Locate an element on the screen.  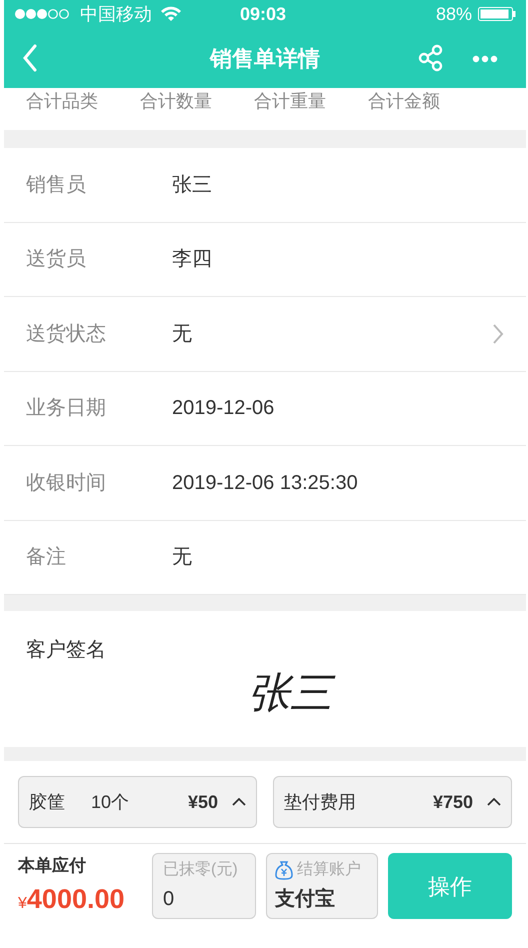
currency-symbol: ¥ is located at coordinates (22, 904).